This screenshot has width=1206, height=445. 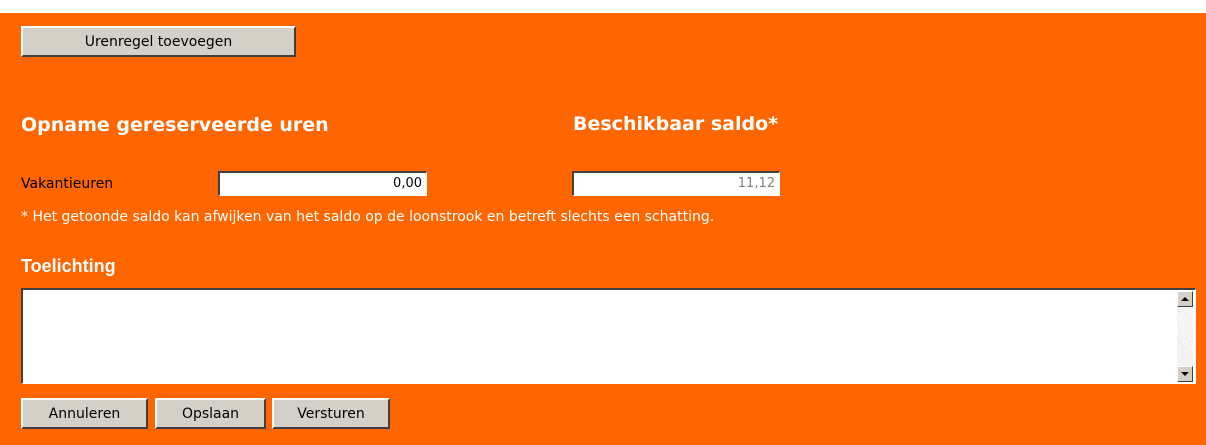 I want to click on save-button: Opslaan, so click(x=210, y=413).